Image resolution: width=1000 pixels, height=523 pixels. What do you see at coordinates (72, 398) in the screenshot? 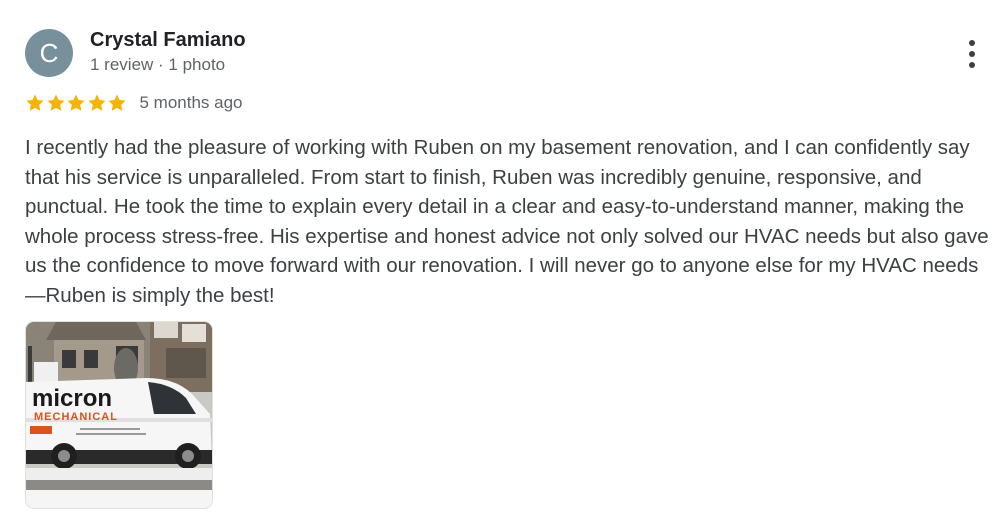
I see `photo-brand-line1: micron` at bounding box center [72, 398].